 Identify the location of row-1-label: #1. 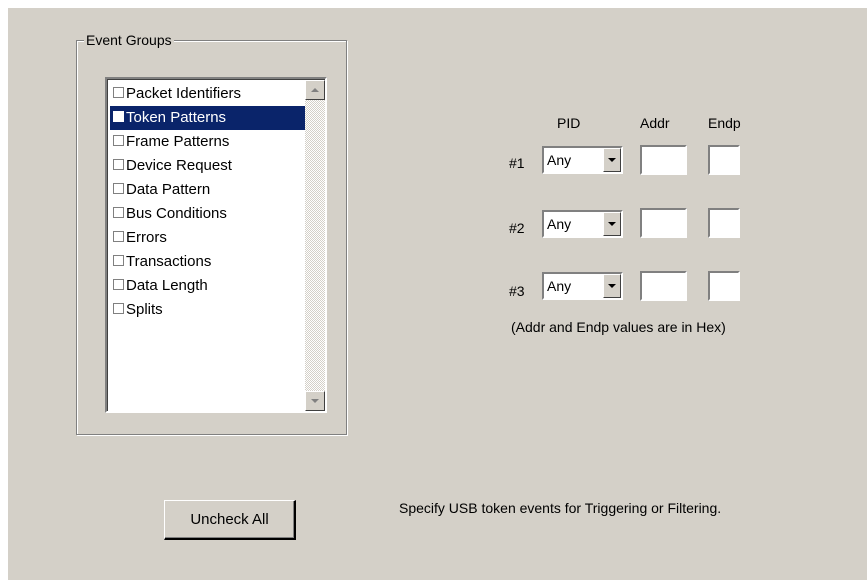
(517, 163).